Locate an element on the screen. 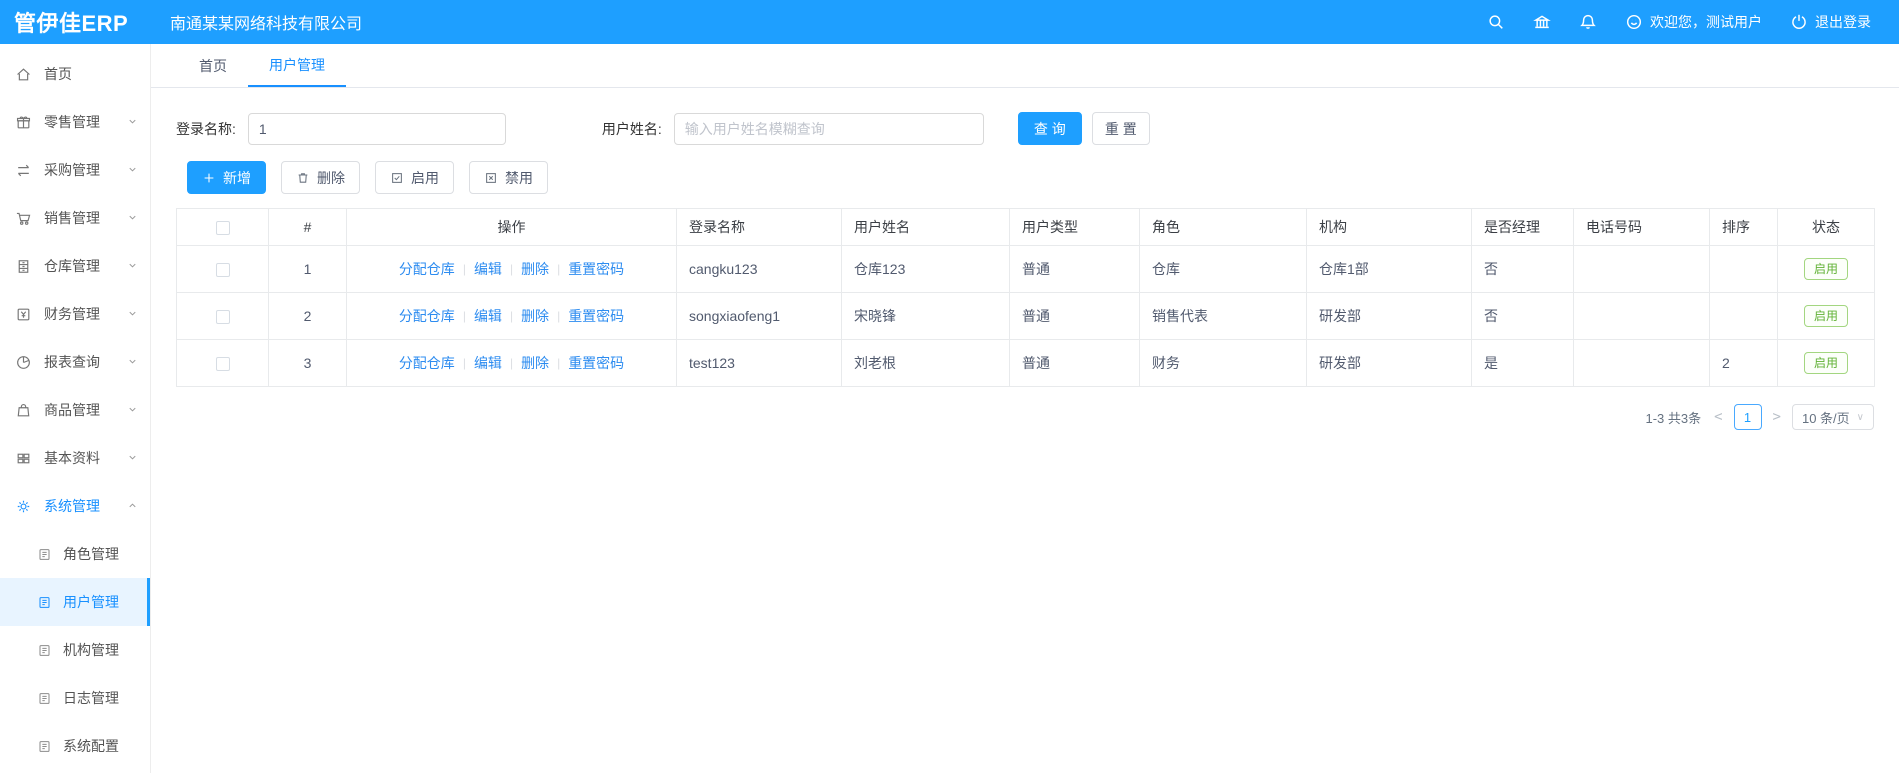  add-button: 新增 is located at coordinates (226, 177).